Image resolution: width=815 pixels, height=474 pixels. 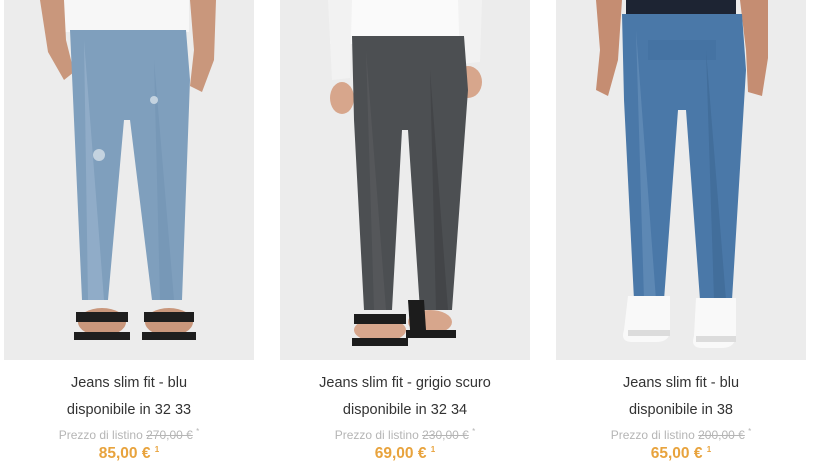 What do you see at coordinates (405, 383) in the screenshot?
I see `product-title: Jeans slim fit - grigio scuro` at bounding box center [405, 383].